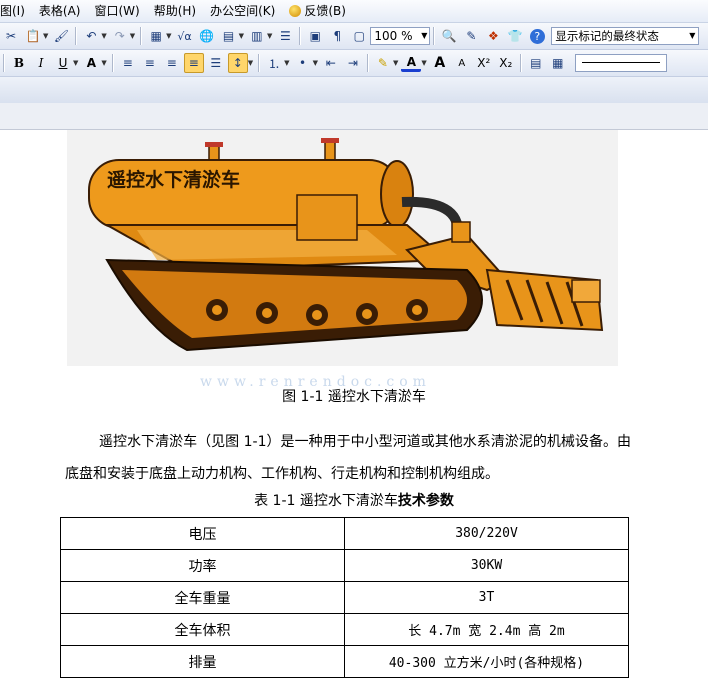 The image size is (708, 683). What do you see at coordinates (150, 63) in the screenshot?
I see `align-center-icon: ≡` at bounding box center [150, 63].